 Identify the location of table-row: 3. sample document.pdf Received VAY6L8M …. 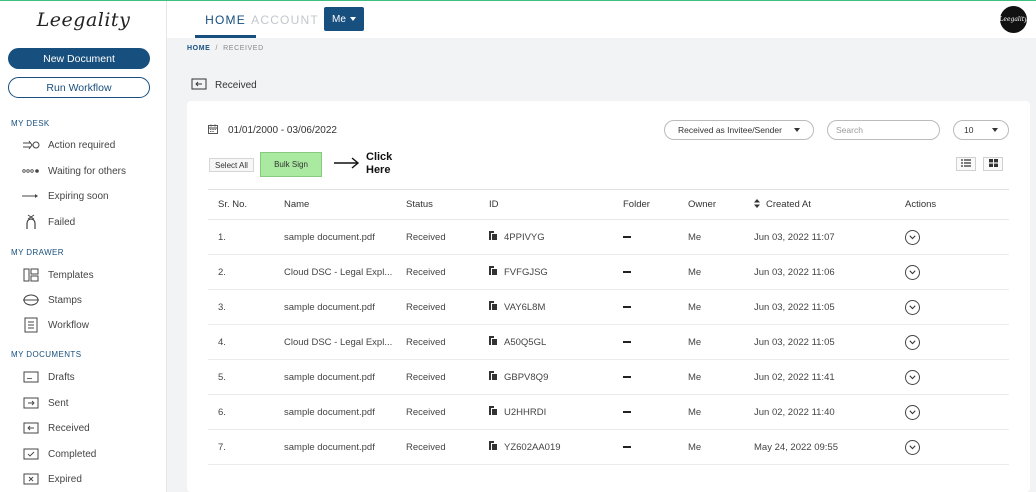
(608, 307).